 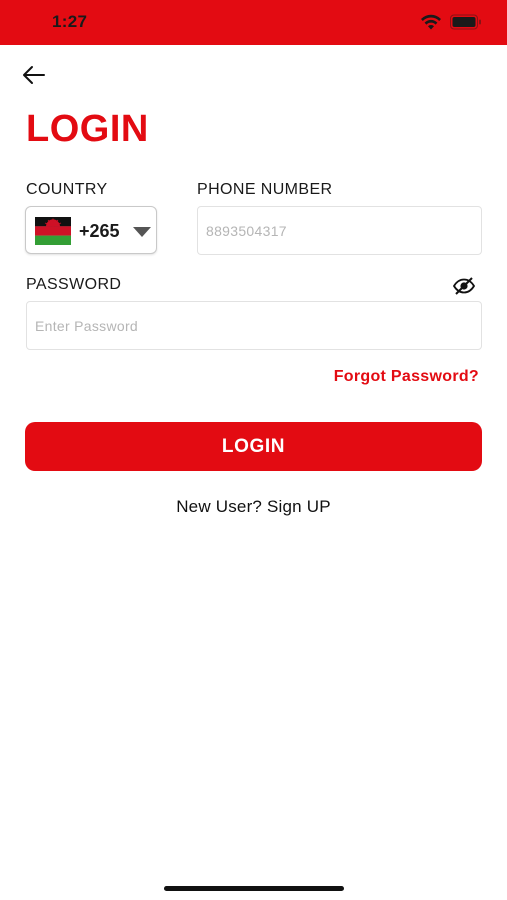 I want to click on country-code-selector: +265, so click(x=91, y=230).